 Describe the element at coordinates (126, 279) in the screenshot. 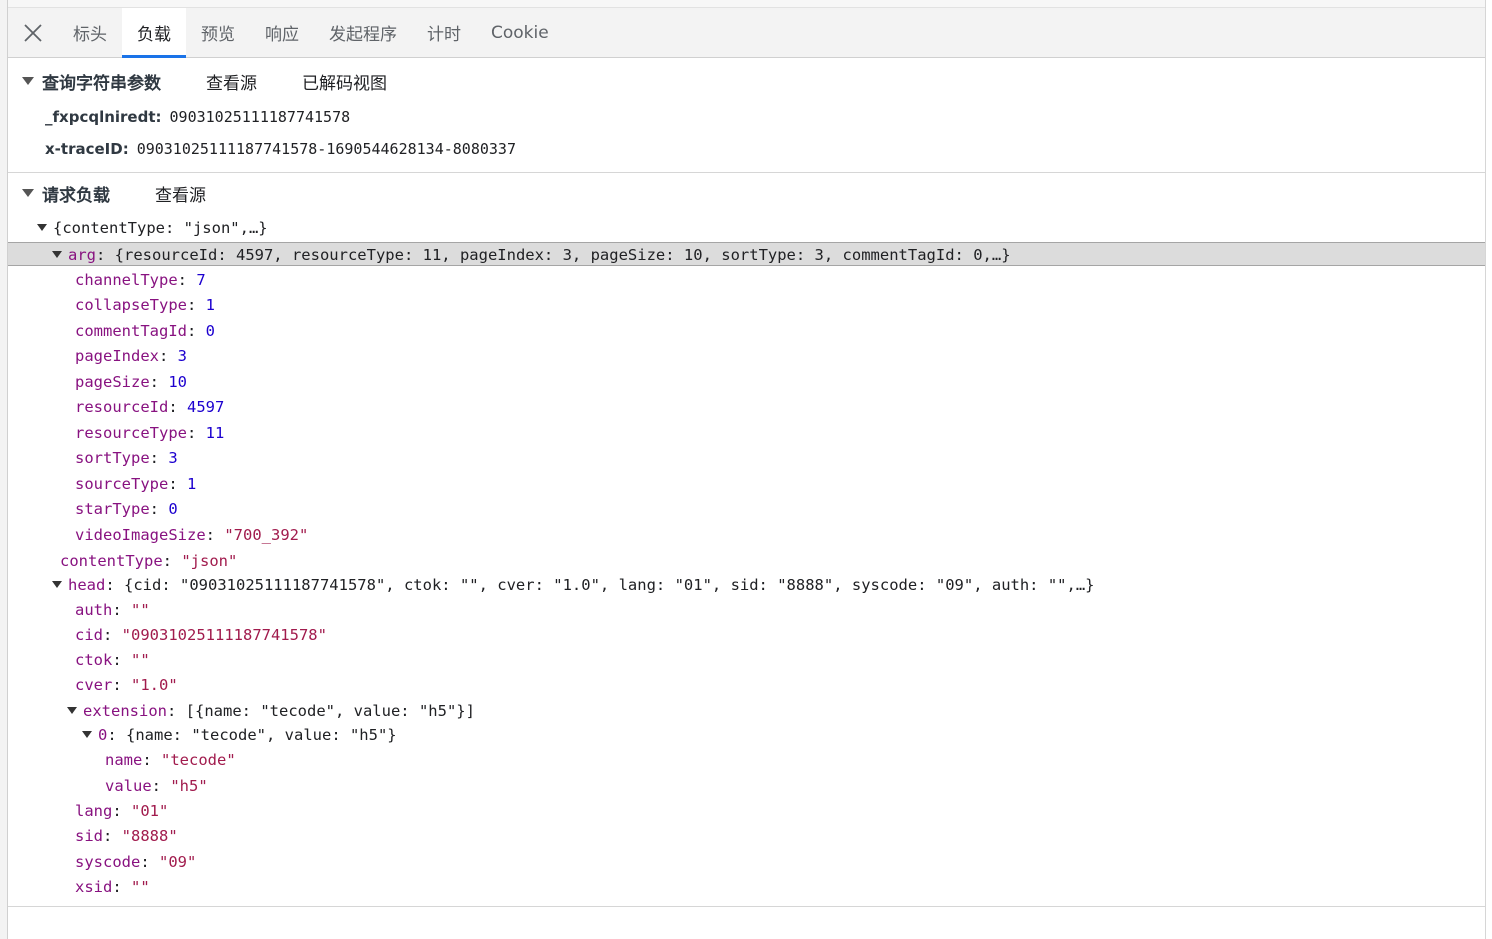

I see `tree-key: channelType` at that location.